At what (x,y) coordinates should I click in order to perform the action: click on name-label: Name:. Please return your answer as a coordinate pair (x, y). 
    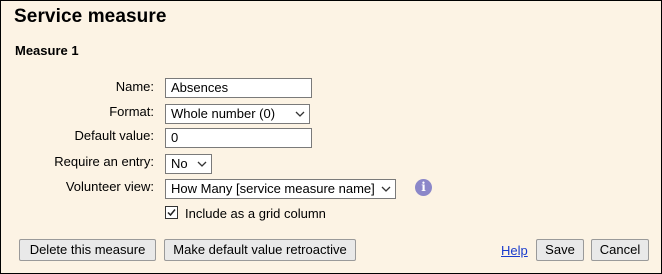
    Looking at the image, I should click on (134, 86).